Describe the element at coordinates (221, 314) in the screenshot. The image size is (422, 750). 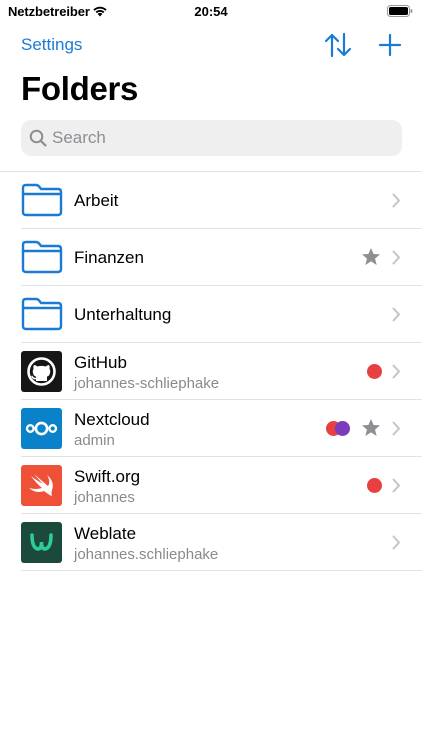
I see `folder-row: Unterhaltung` at that location.